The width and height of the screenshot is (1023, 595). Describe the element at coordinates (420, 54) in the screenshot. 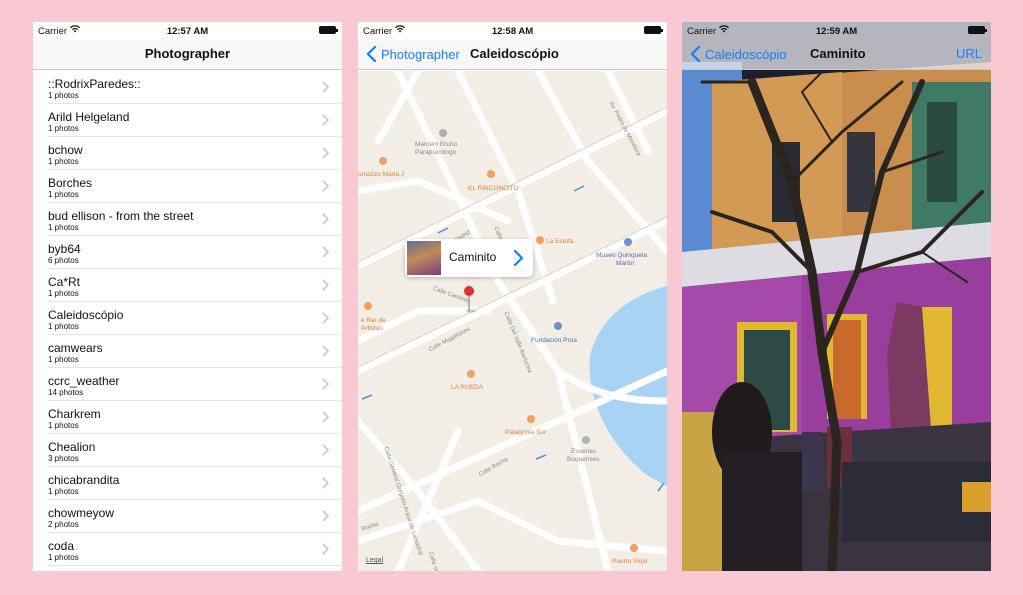

I see `back-button-label: Photographer` at that location.